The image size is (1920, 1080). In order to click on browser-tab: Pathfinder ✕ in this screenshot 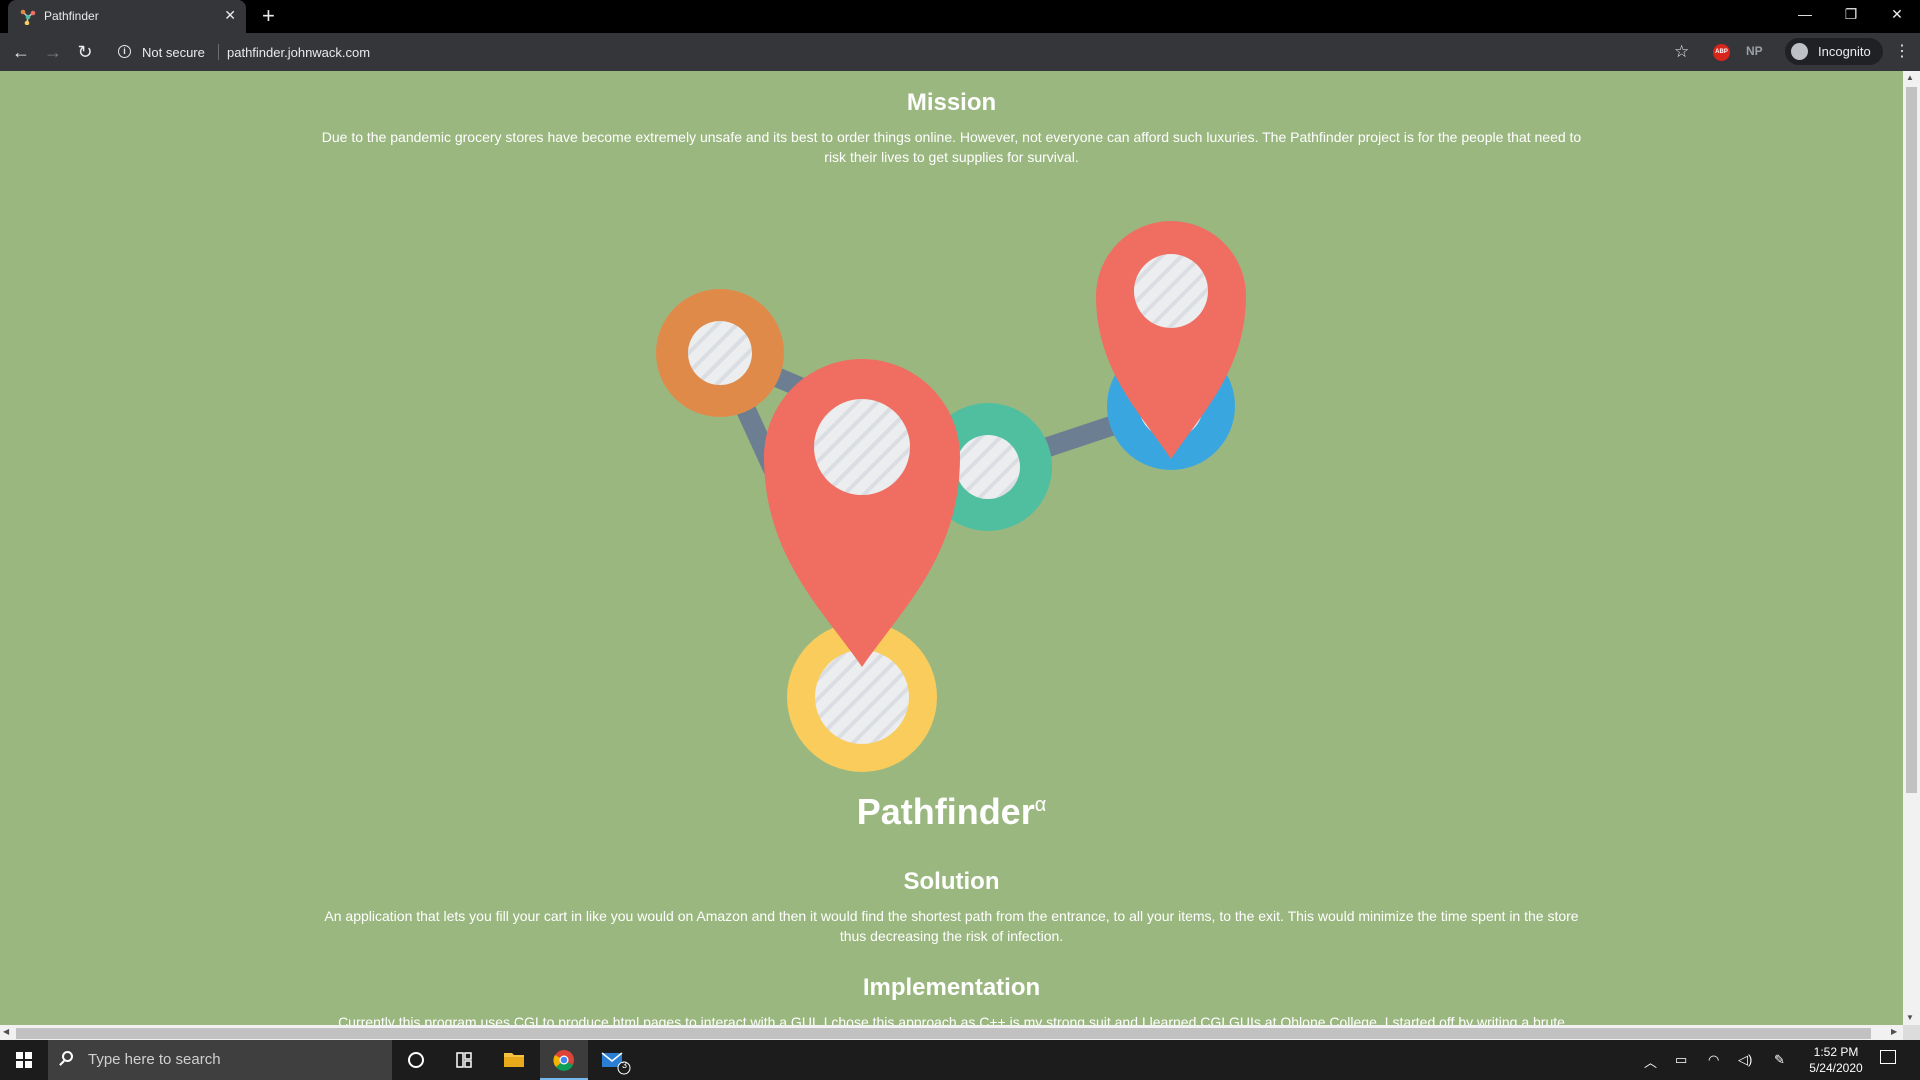, I will do `click(127, 16)`.